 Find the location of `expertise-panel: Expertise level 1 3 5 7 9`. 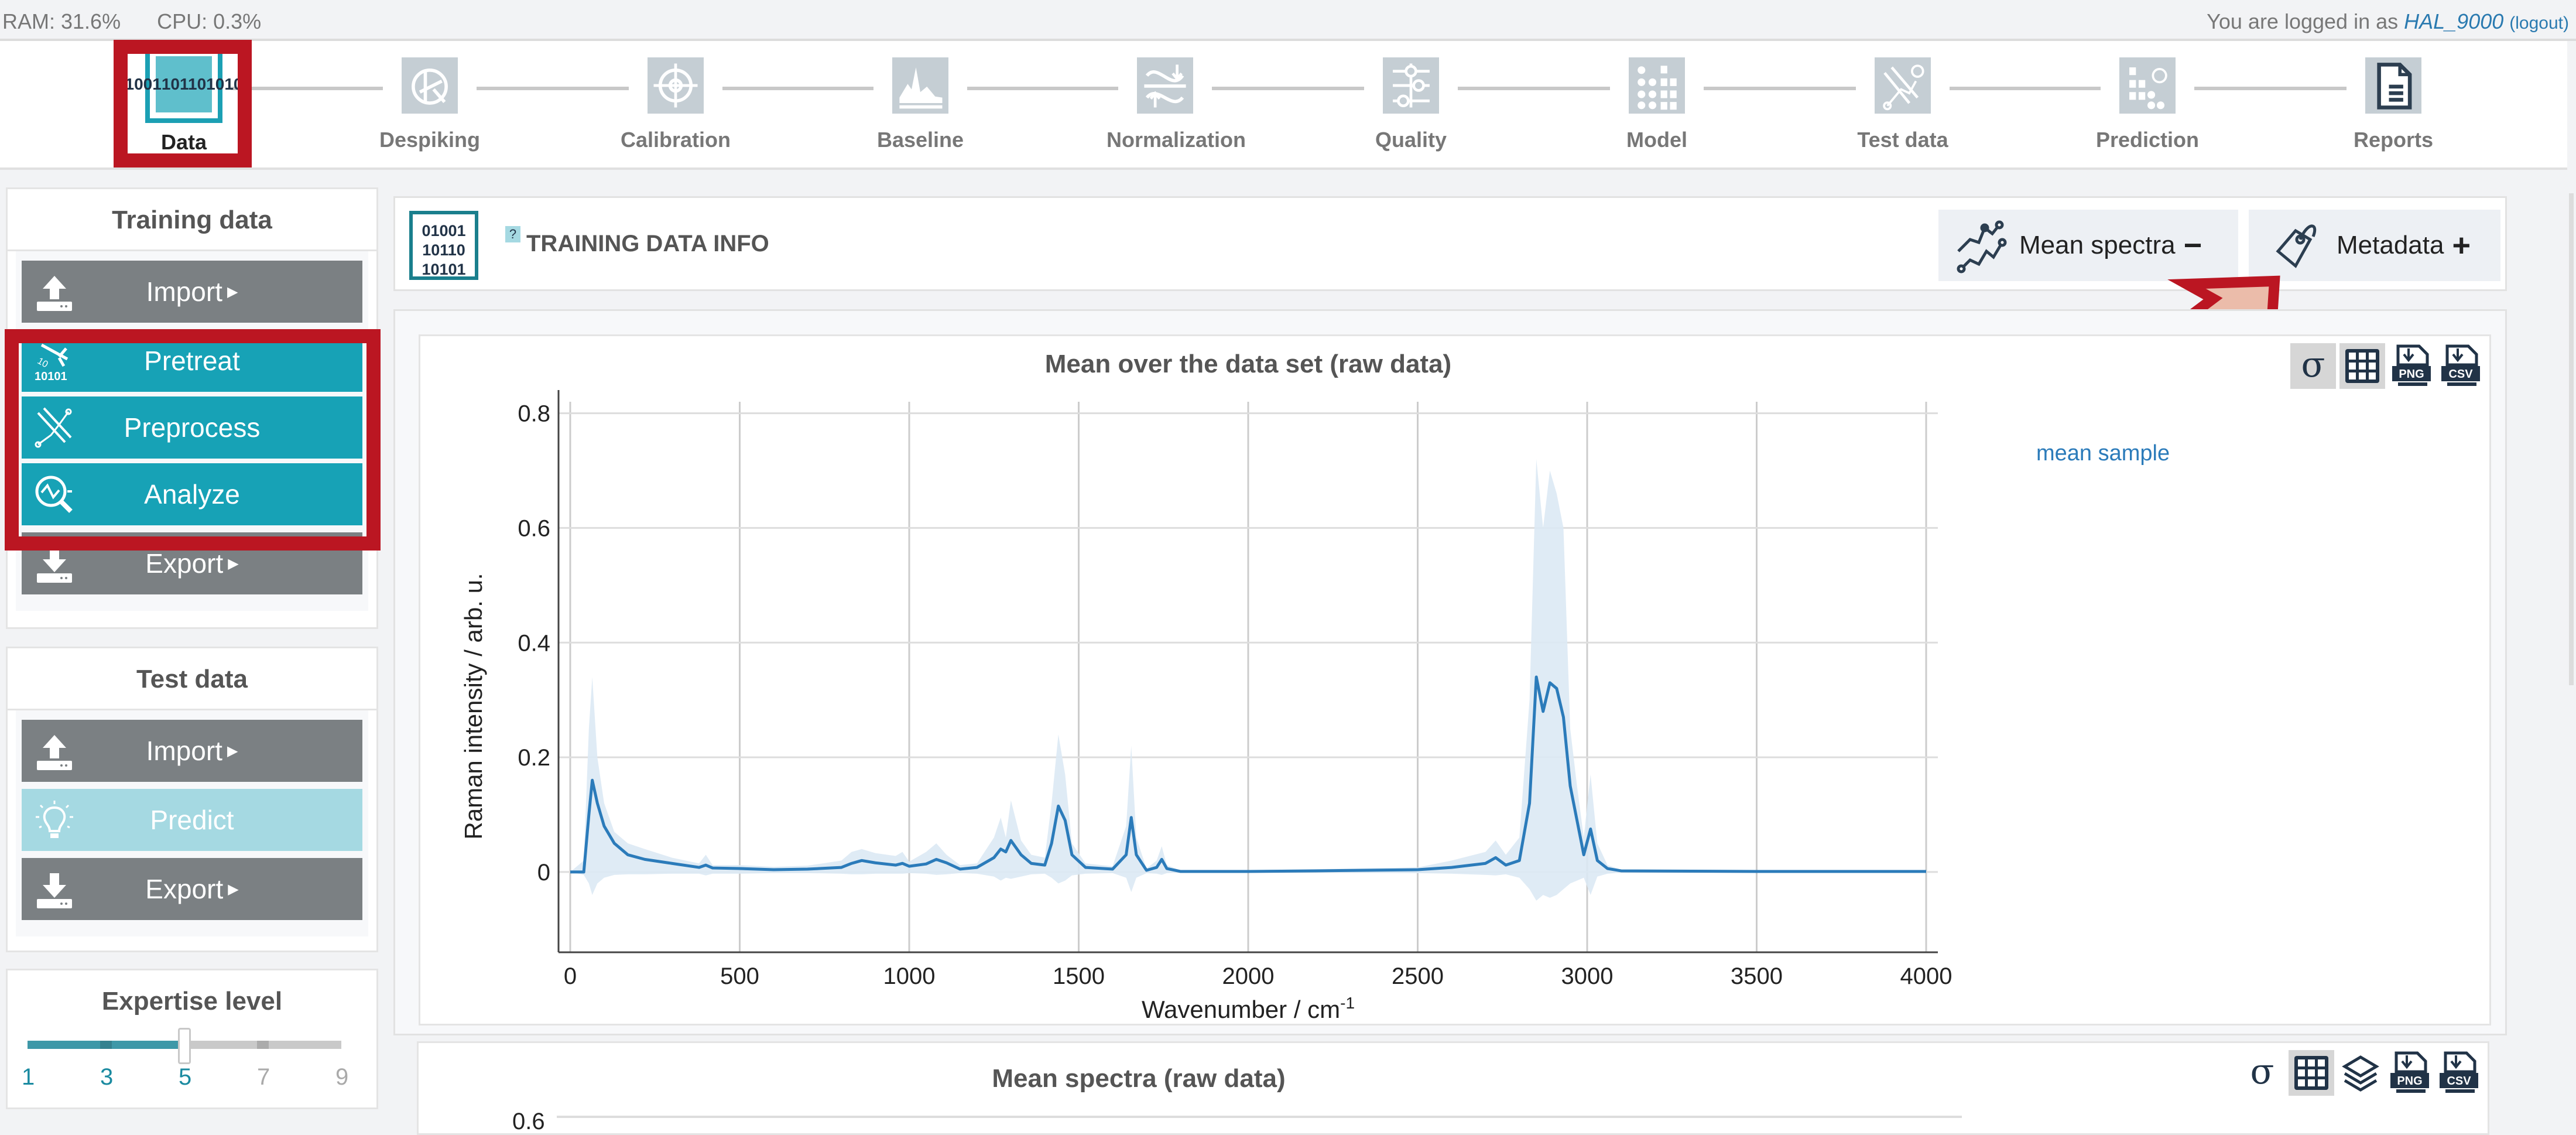

expertise-panel: Expertise level 1 3 5 7 9 is located at coordinates (192, 1039).